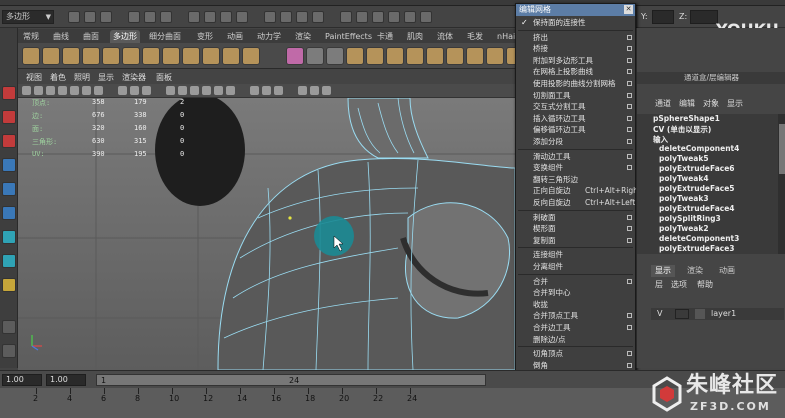 The width and height of the screenshot is (785, 418). What do you see at coordinates (684, 178) in the screenshot?
I see `history-node: polyTweak4` at bounding box center [684, 178].